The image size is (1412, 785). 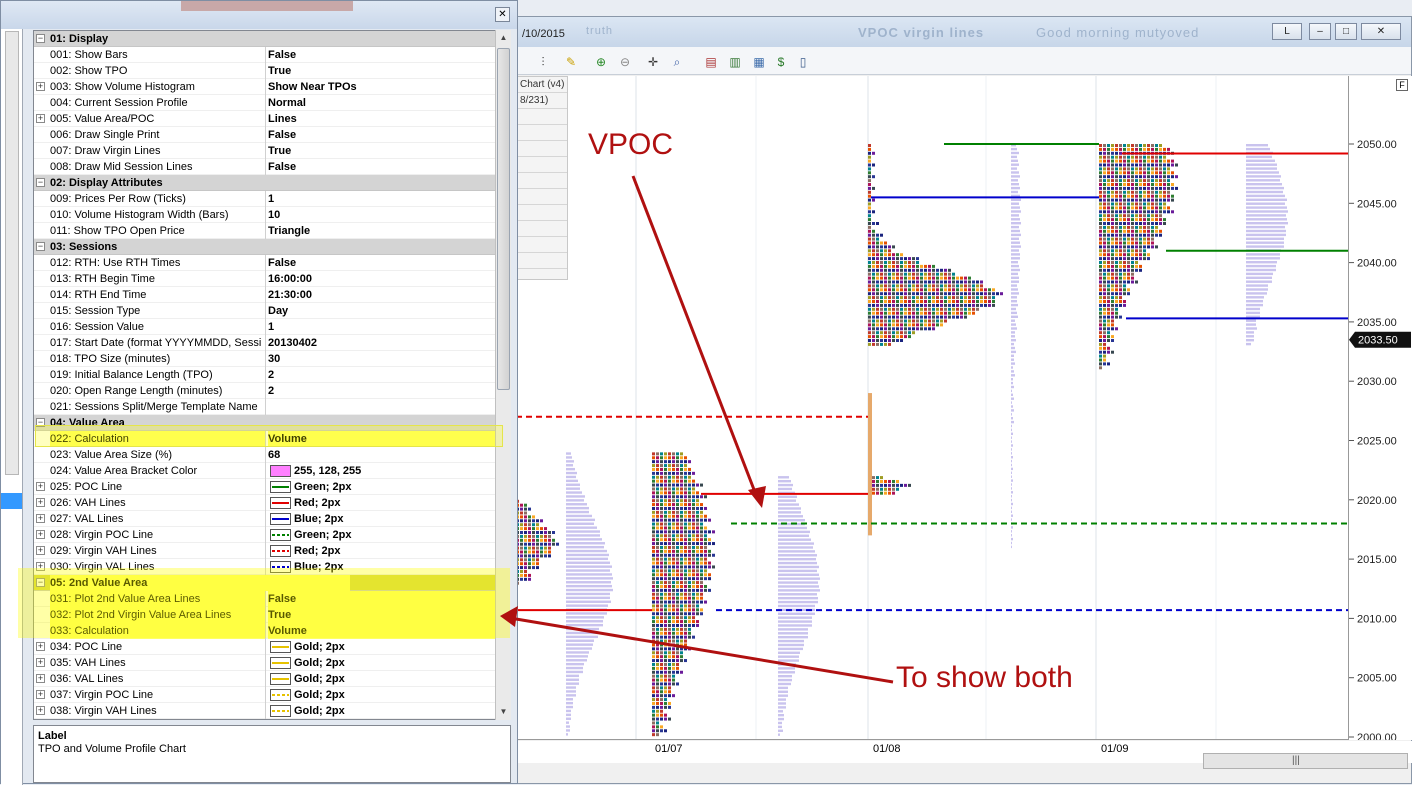 What do you see at coordinates (984, 677) in the screenshot?
I see `show-both-annotation: To show both` at bounding box center [984, 677].